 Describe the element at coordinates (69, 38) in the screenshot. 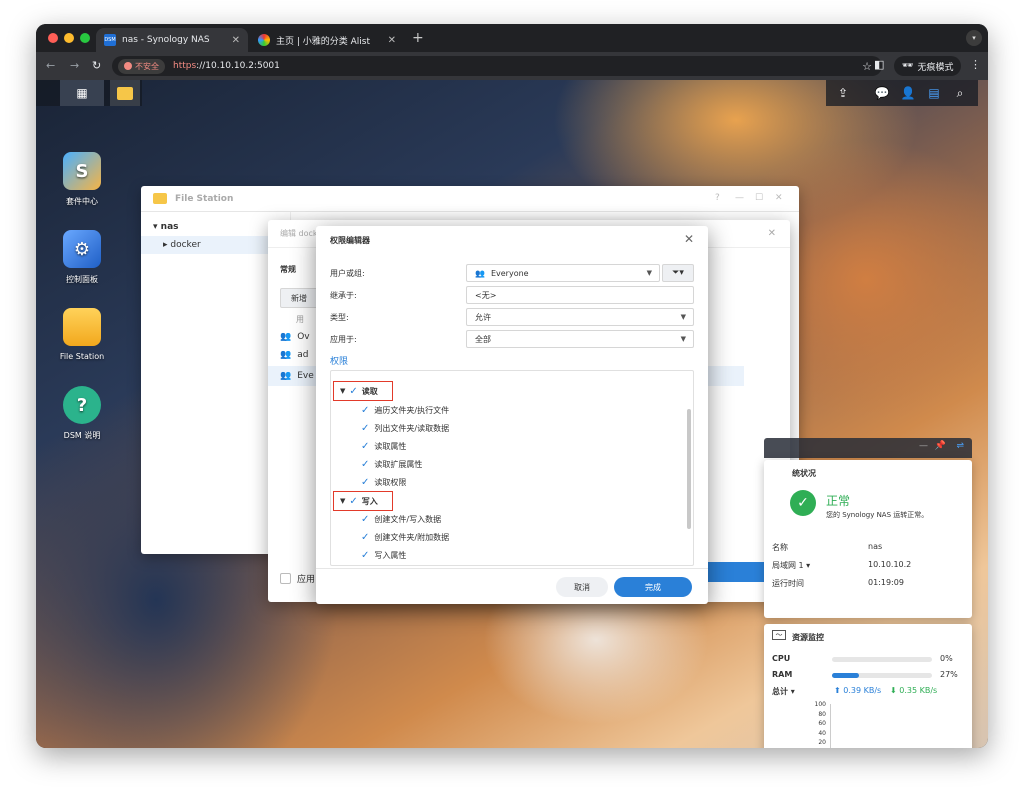

I see `minimize-window-button` at that location.